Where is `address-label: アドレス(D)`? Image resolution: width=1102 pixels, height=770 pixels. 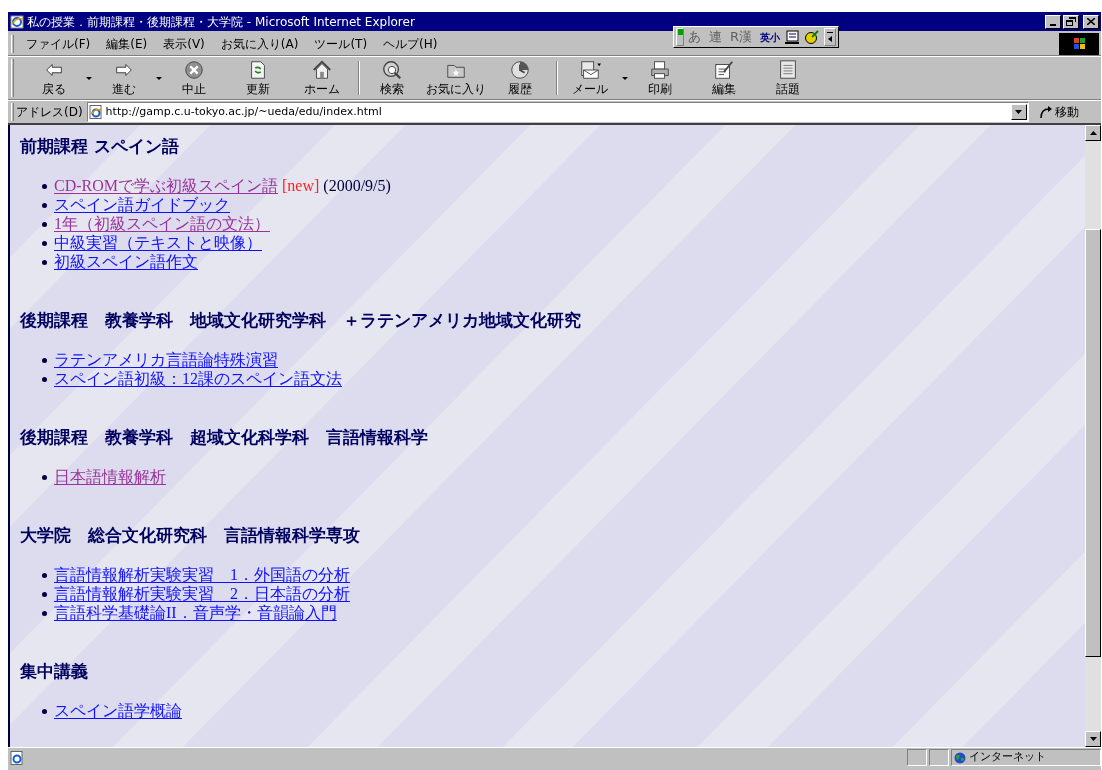 address-label: アドレス(D) is located at coordinates (49, 112).